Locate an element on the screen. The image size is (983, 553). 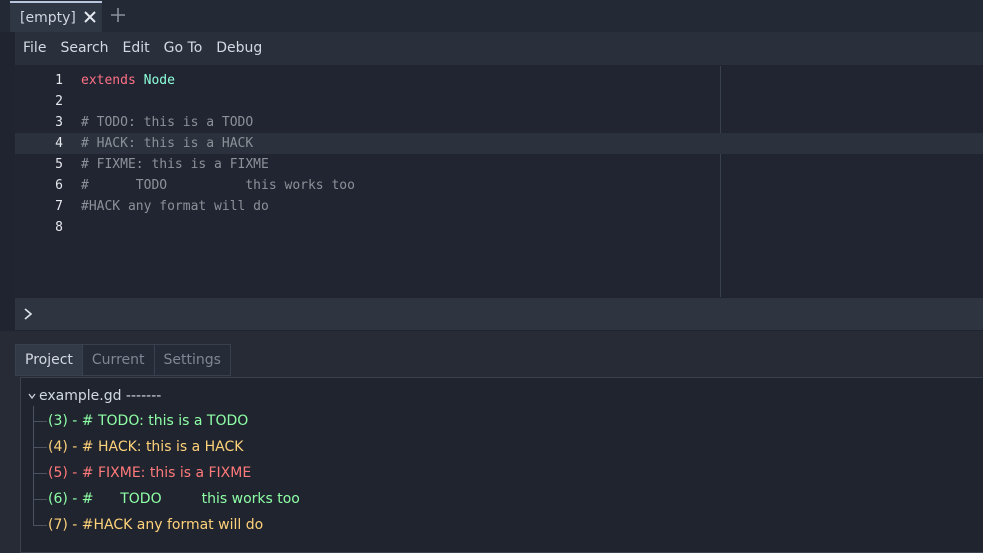
tab-settings: Settings is located at coordinates (192, 360).